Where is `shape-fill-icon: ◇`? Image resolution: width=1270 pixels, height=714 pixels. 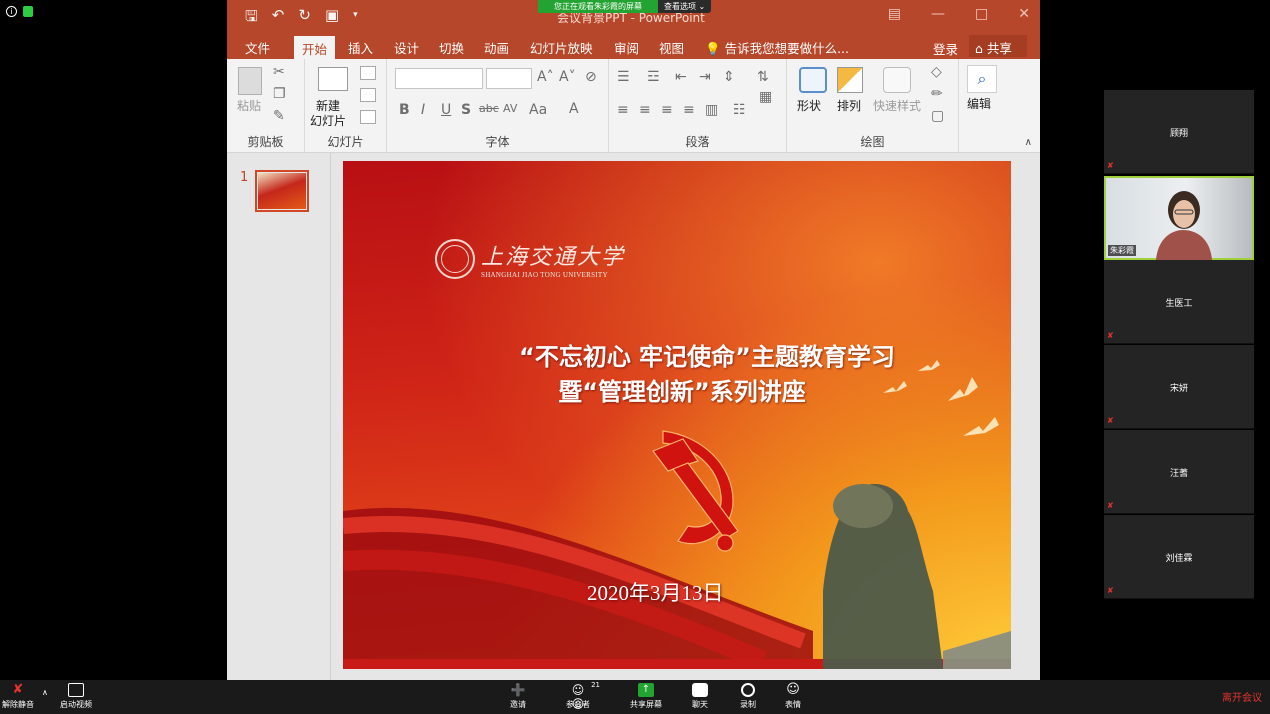 shape-fill-icon: ◇ is located at coordinates (936, 72).